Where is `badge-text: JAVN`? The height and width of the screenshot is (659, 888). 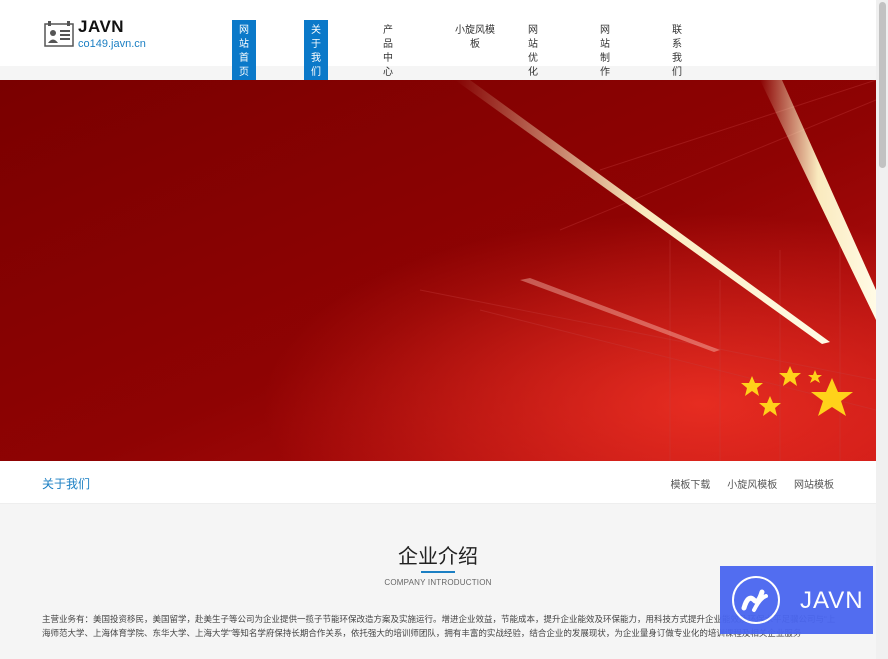 badge-text: JAVN is located at coordinates (832, 600).